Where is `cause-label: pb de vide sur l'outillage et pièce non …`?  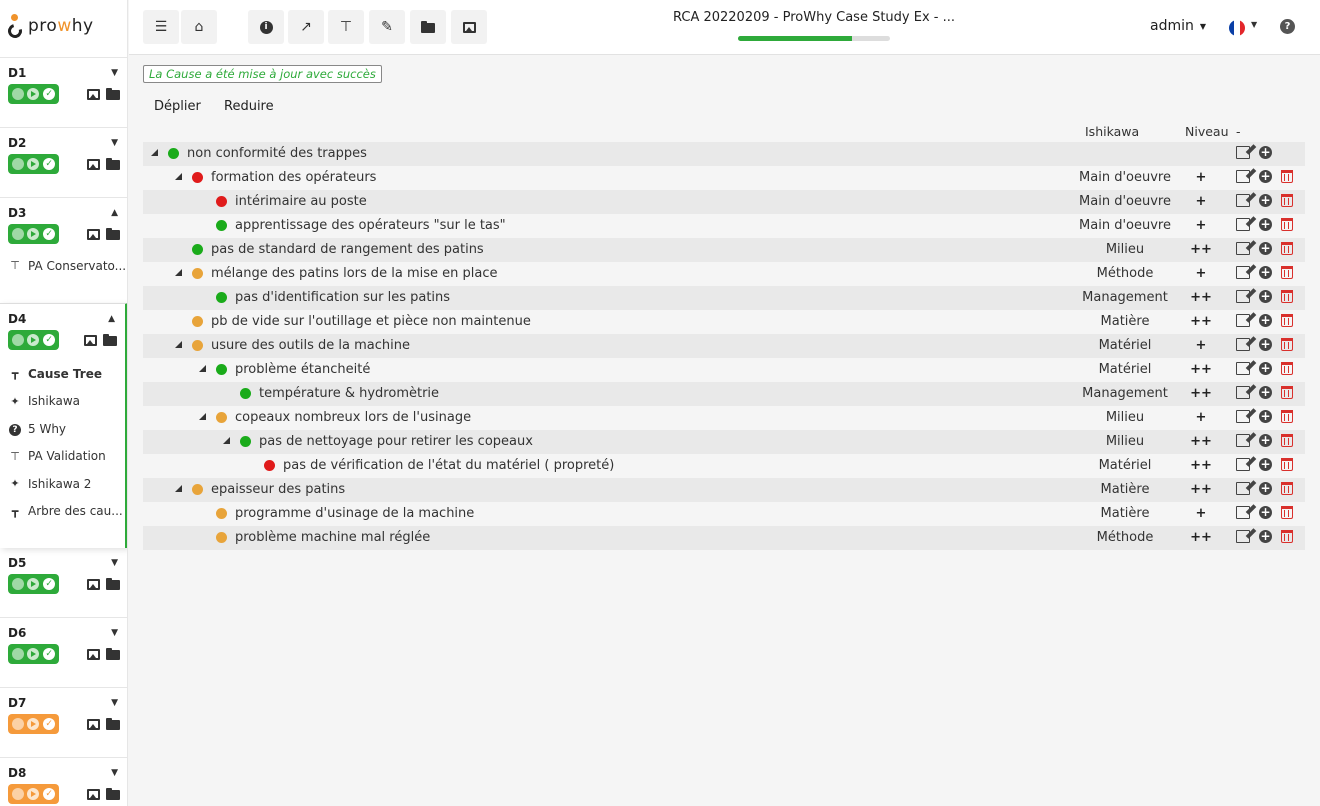 cause-label: pb de vide sur l'outillage et pièce non … is located at coordinates (371, 321).